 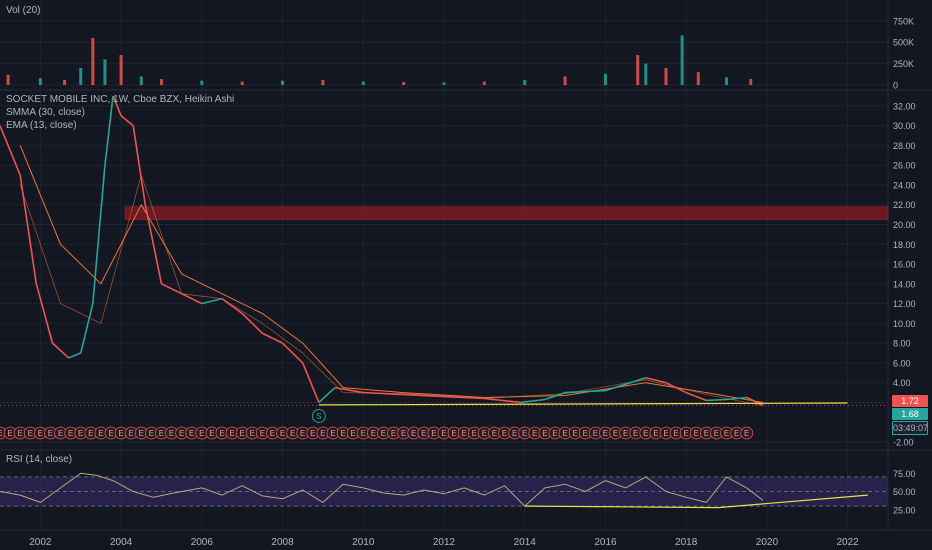 What do you see at coordinates (444, 542) in the screenshot?
I see `x-axis-tick-label: 2012` at bounding box center [444, 542].